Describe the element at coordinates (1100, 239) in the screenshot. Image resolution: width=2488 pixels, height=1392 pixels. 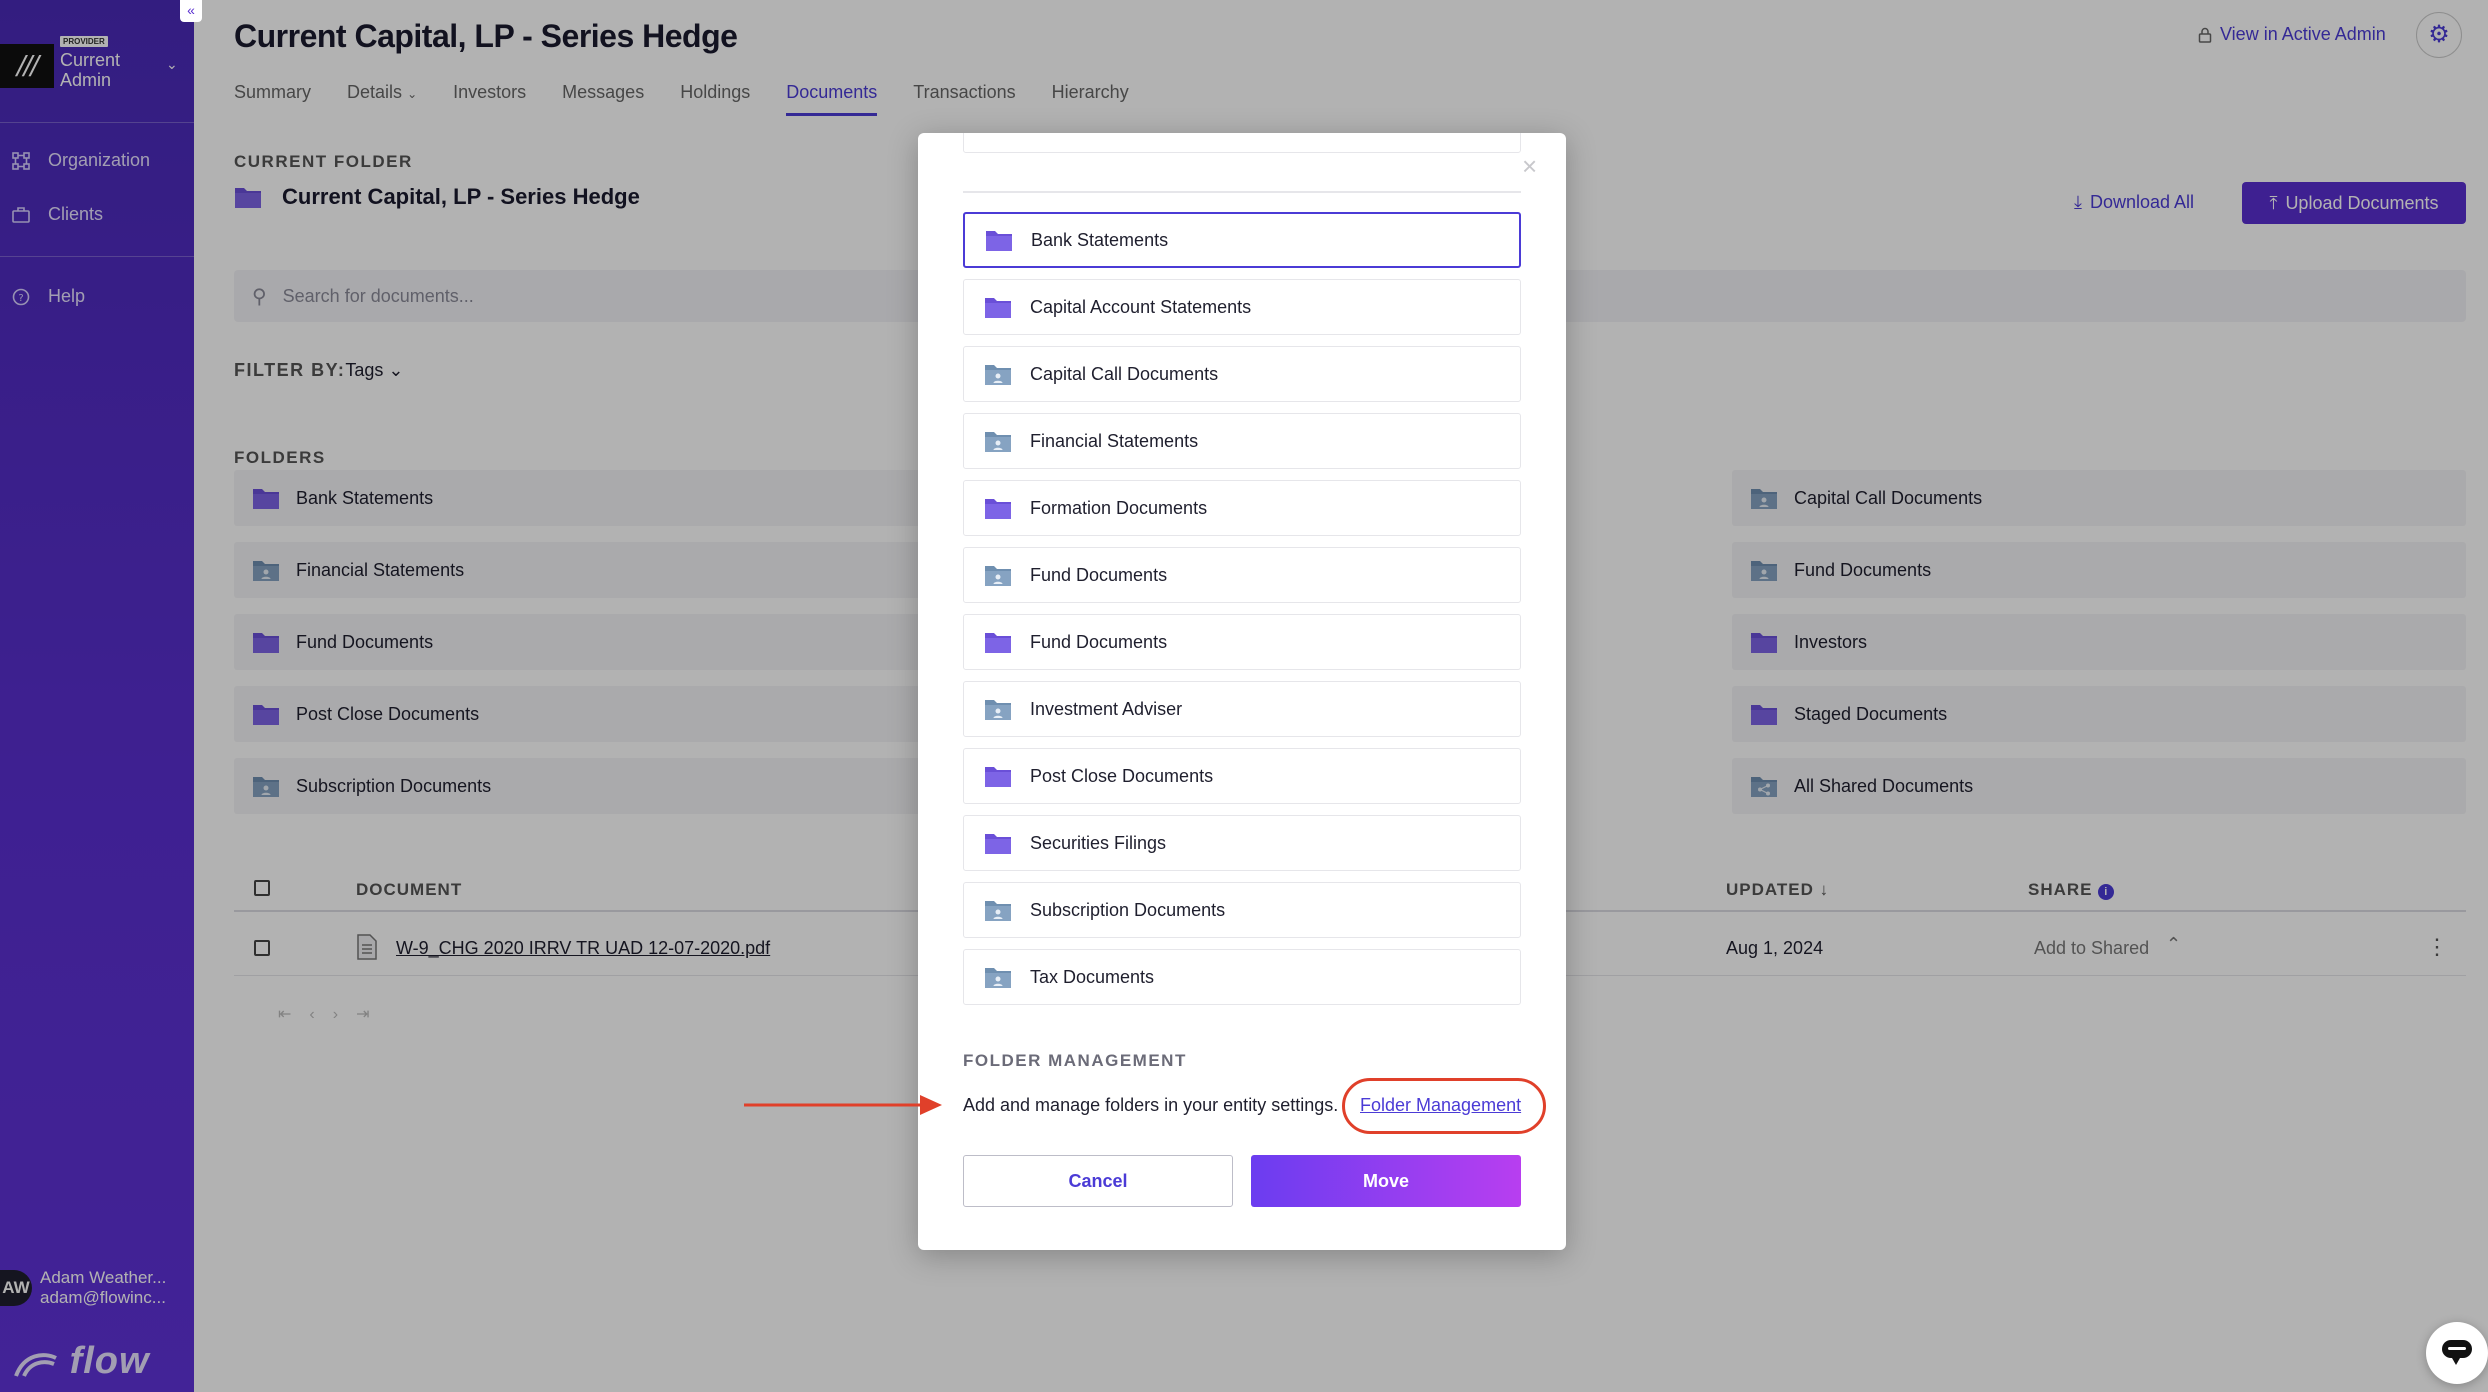
I see `folder-option-label: Bank Statements` at that location.